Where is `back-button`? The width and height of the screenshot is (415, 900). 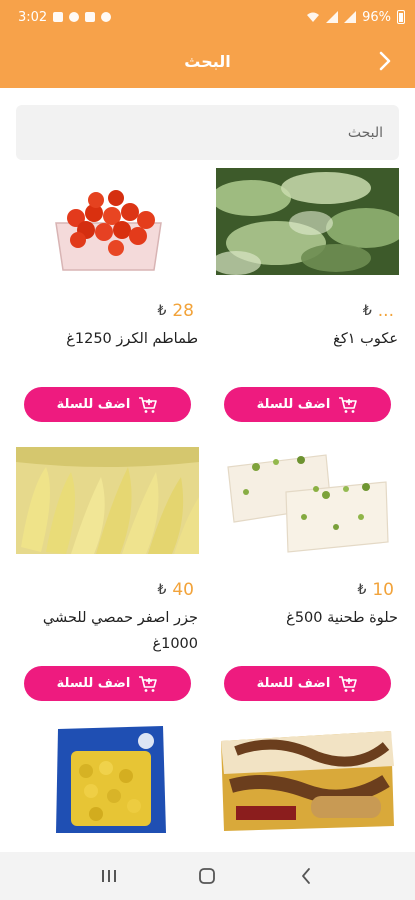 back-button is located at coordinates (385, 61).